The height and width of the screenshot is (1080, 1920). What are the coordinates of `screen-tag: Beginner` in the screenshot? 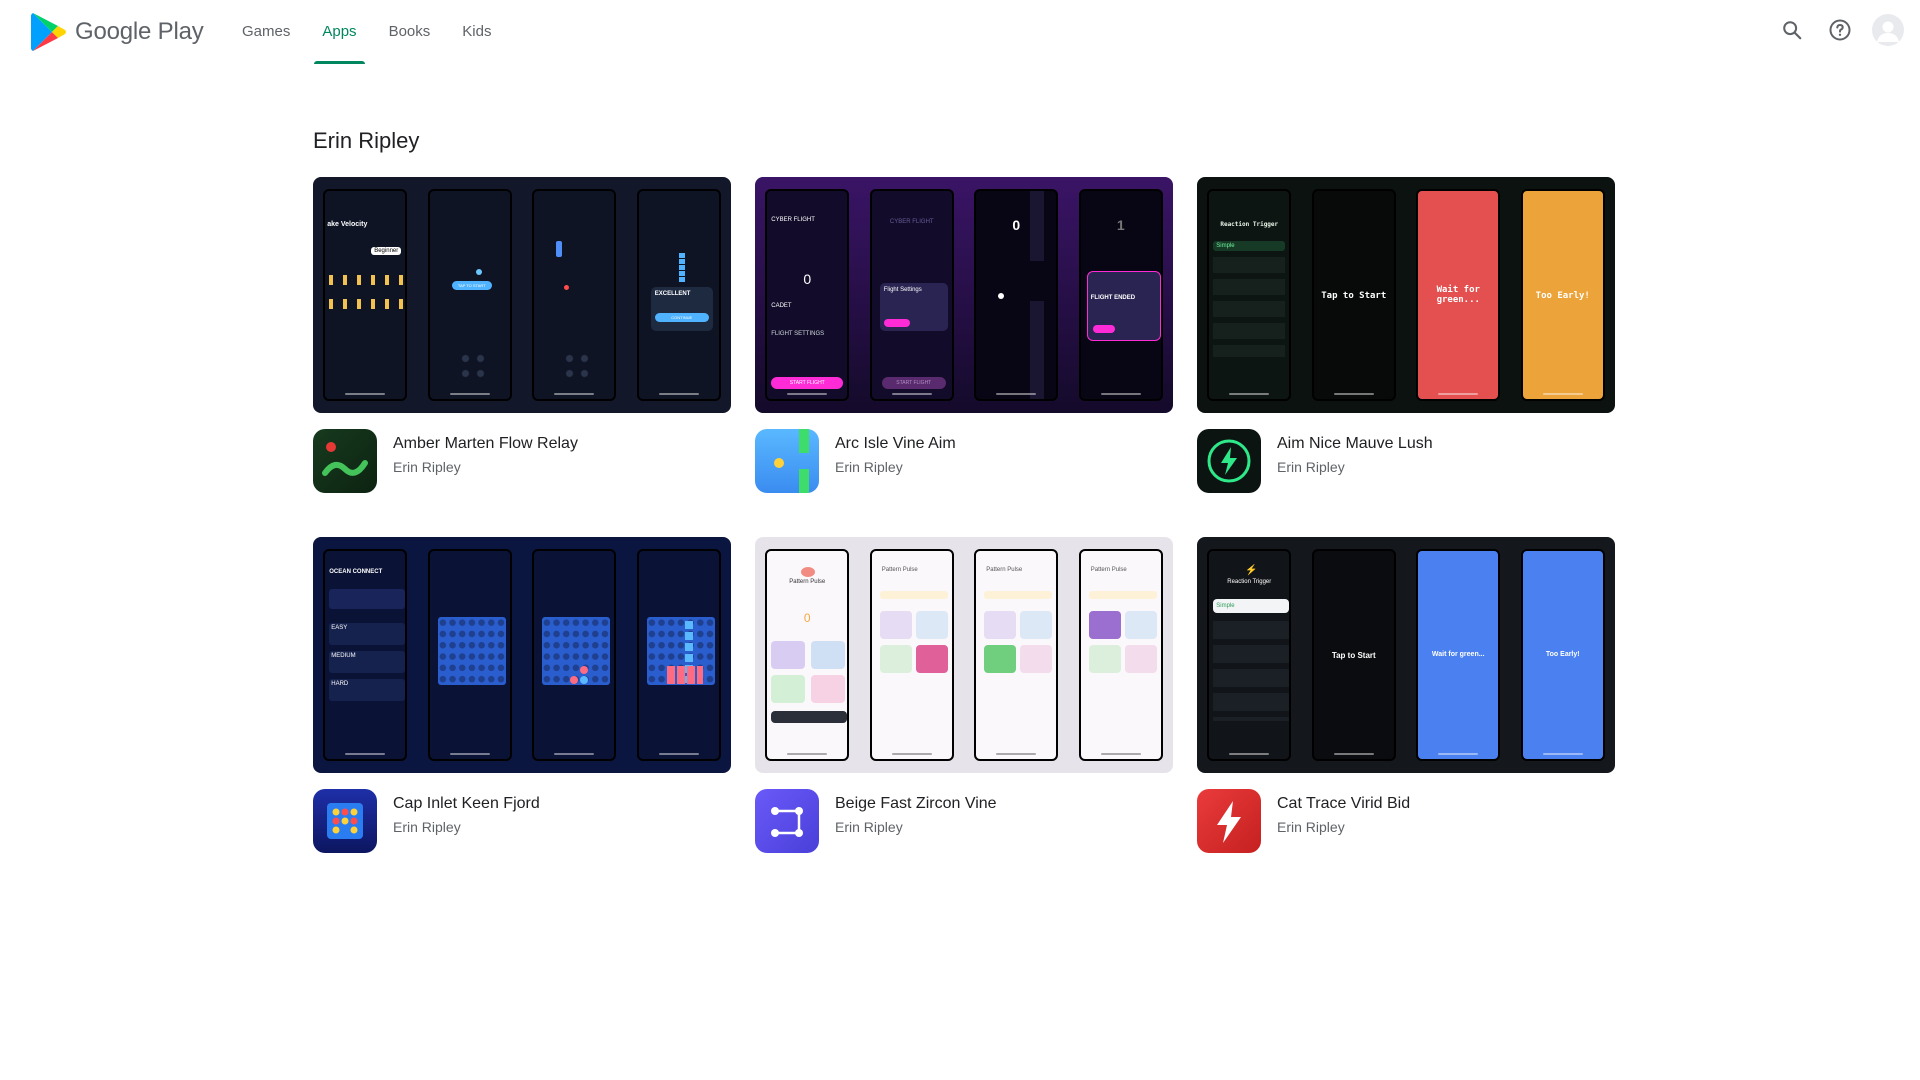 It's located at (386, 251).